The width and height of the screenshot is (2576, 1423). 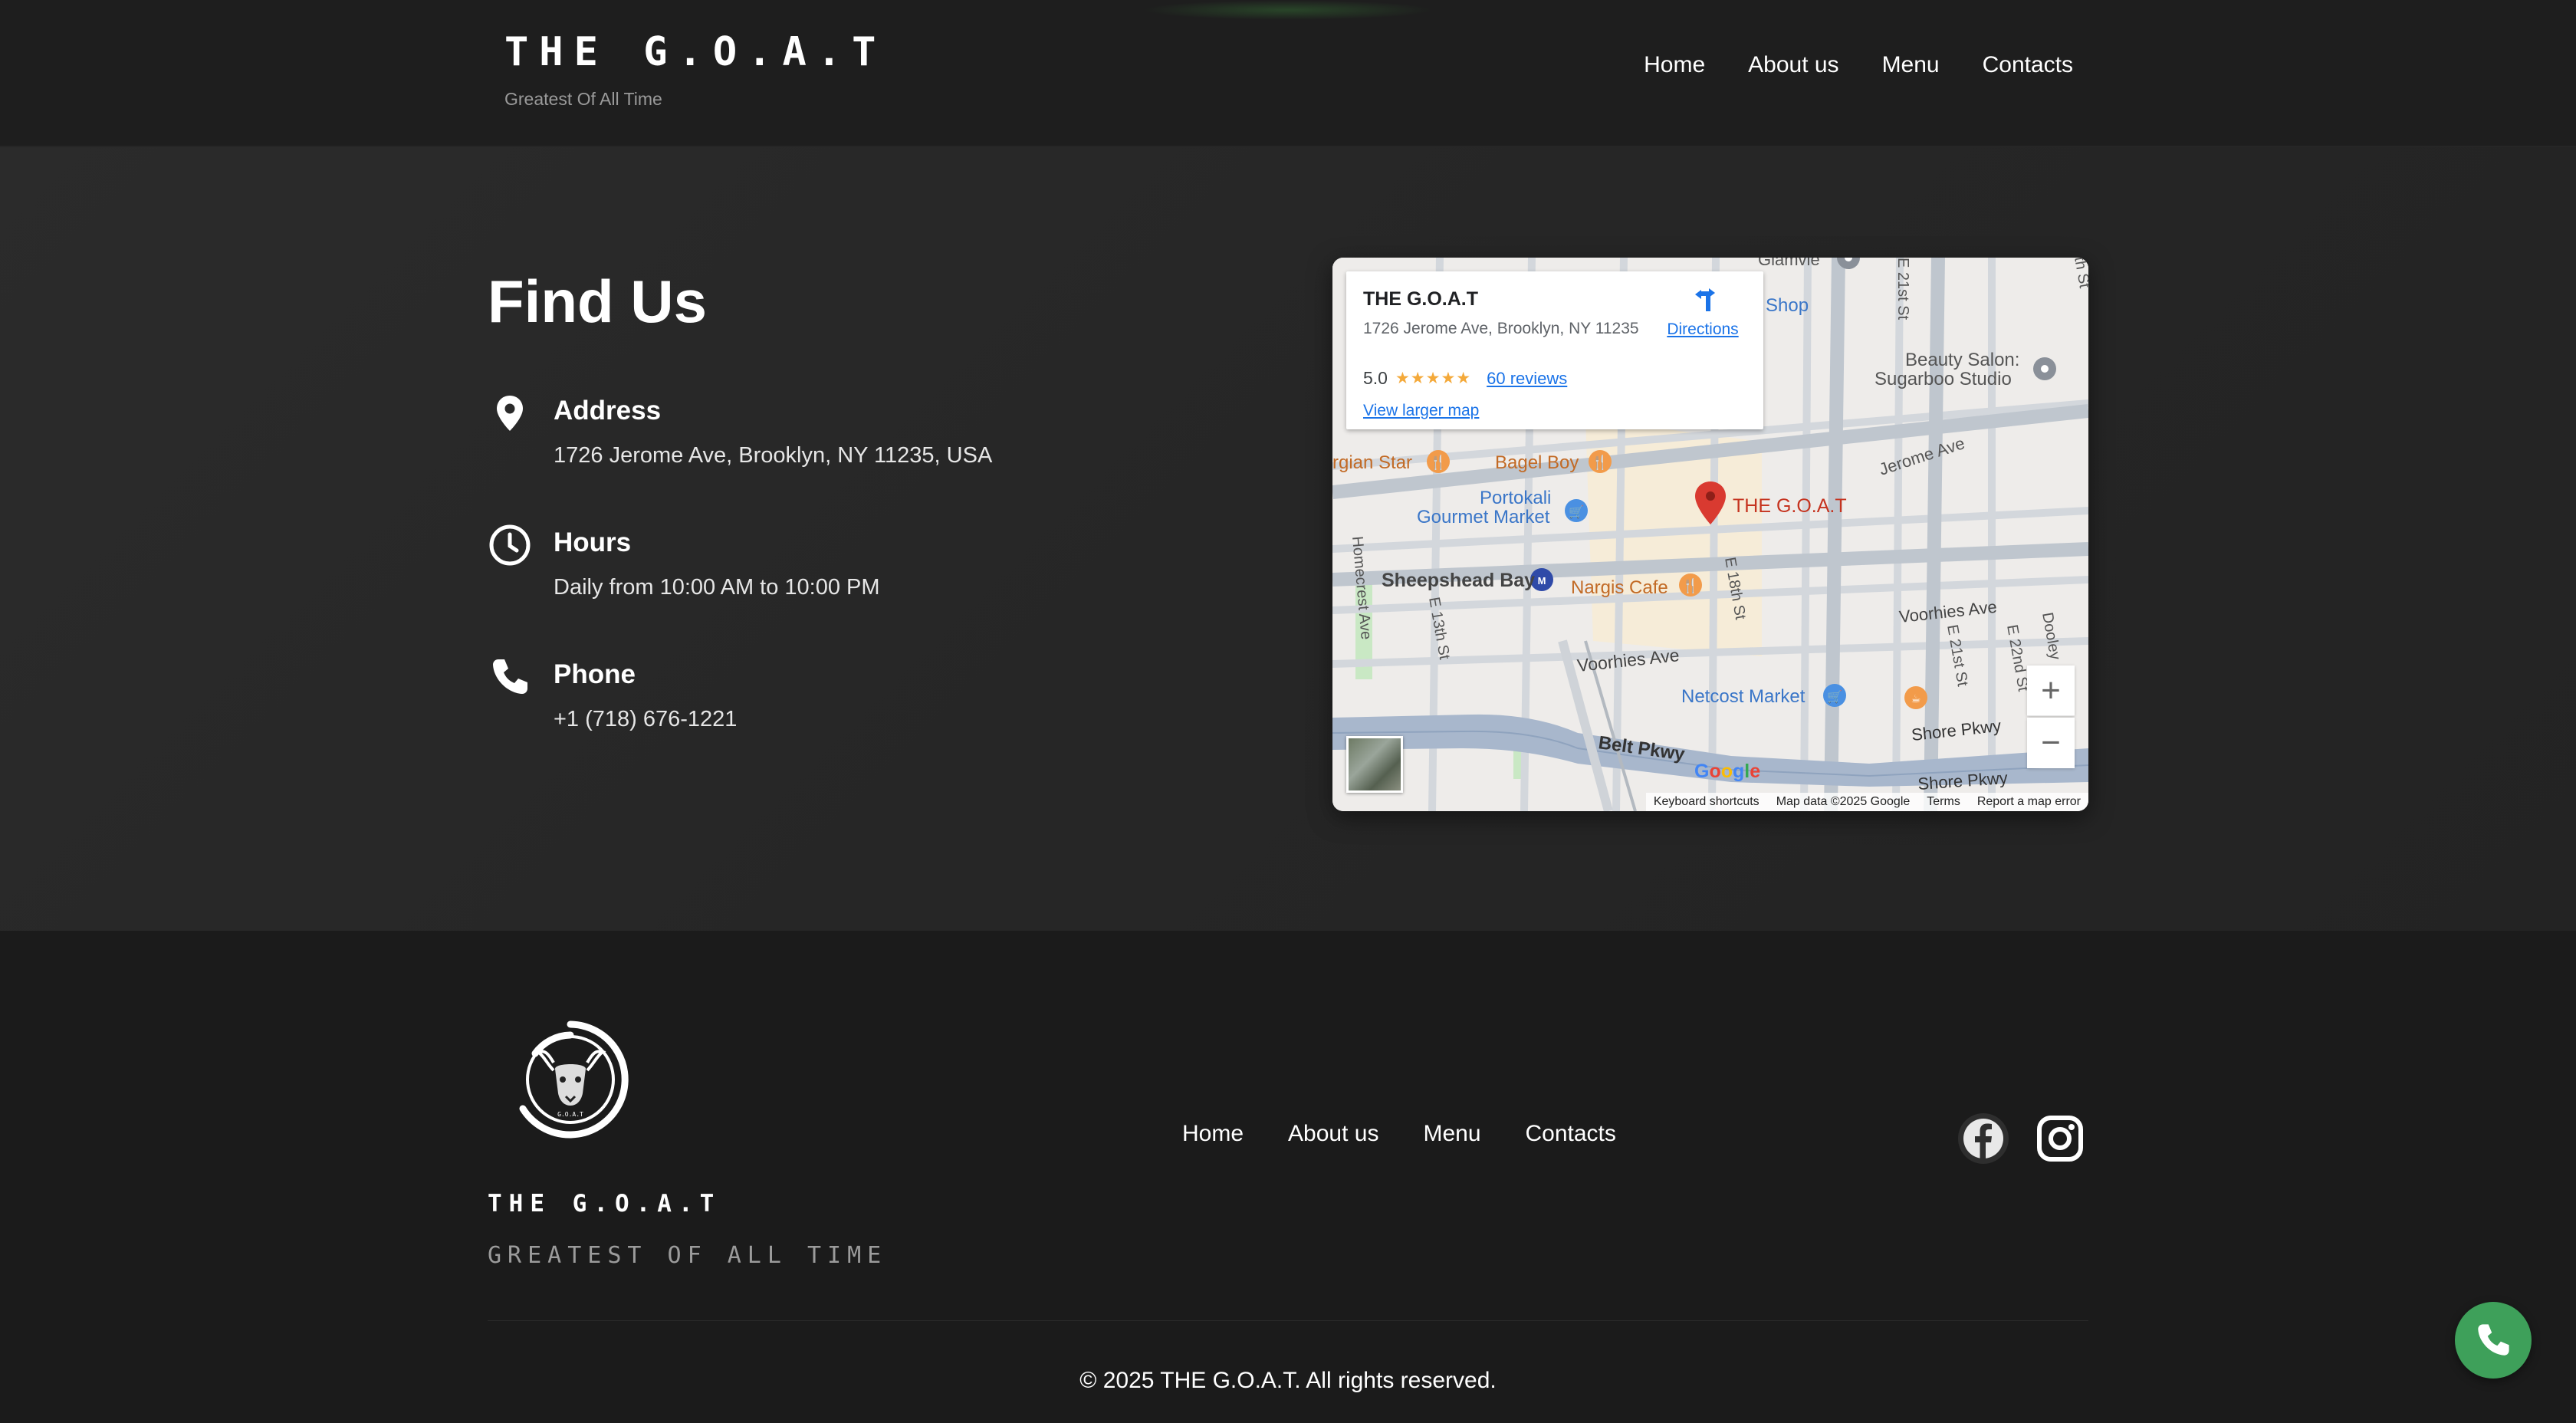 What do you see at coordinates (1703, 329) in the screenshot?
I see `directions-label: Directions` at bounding box center [1703, 329].